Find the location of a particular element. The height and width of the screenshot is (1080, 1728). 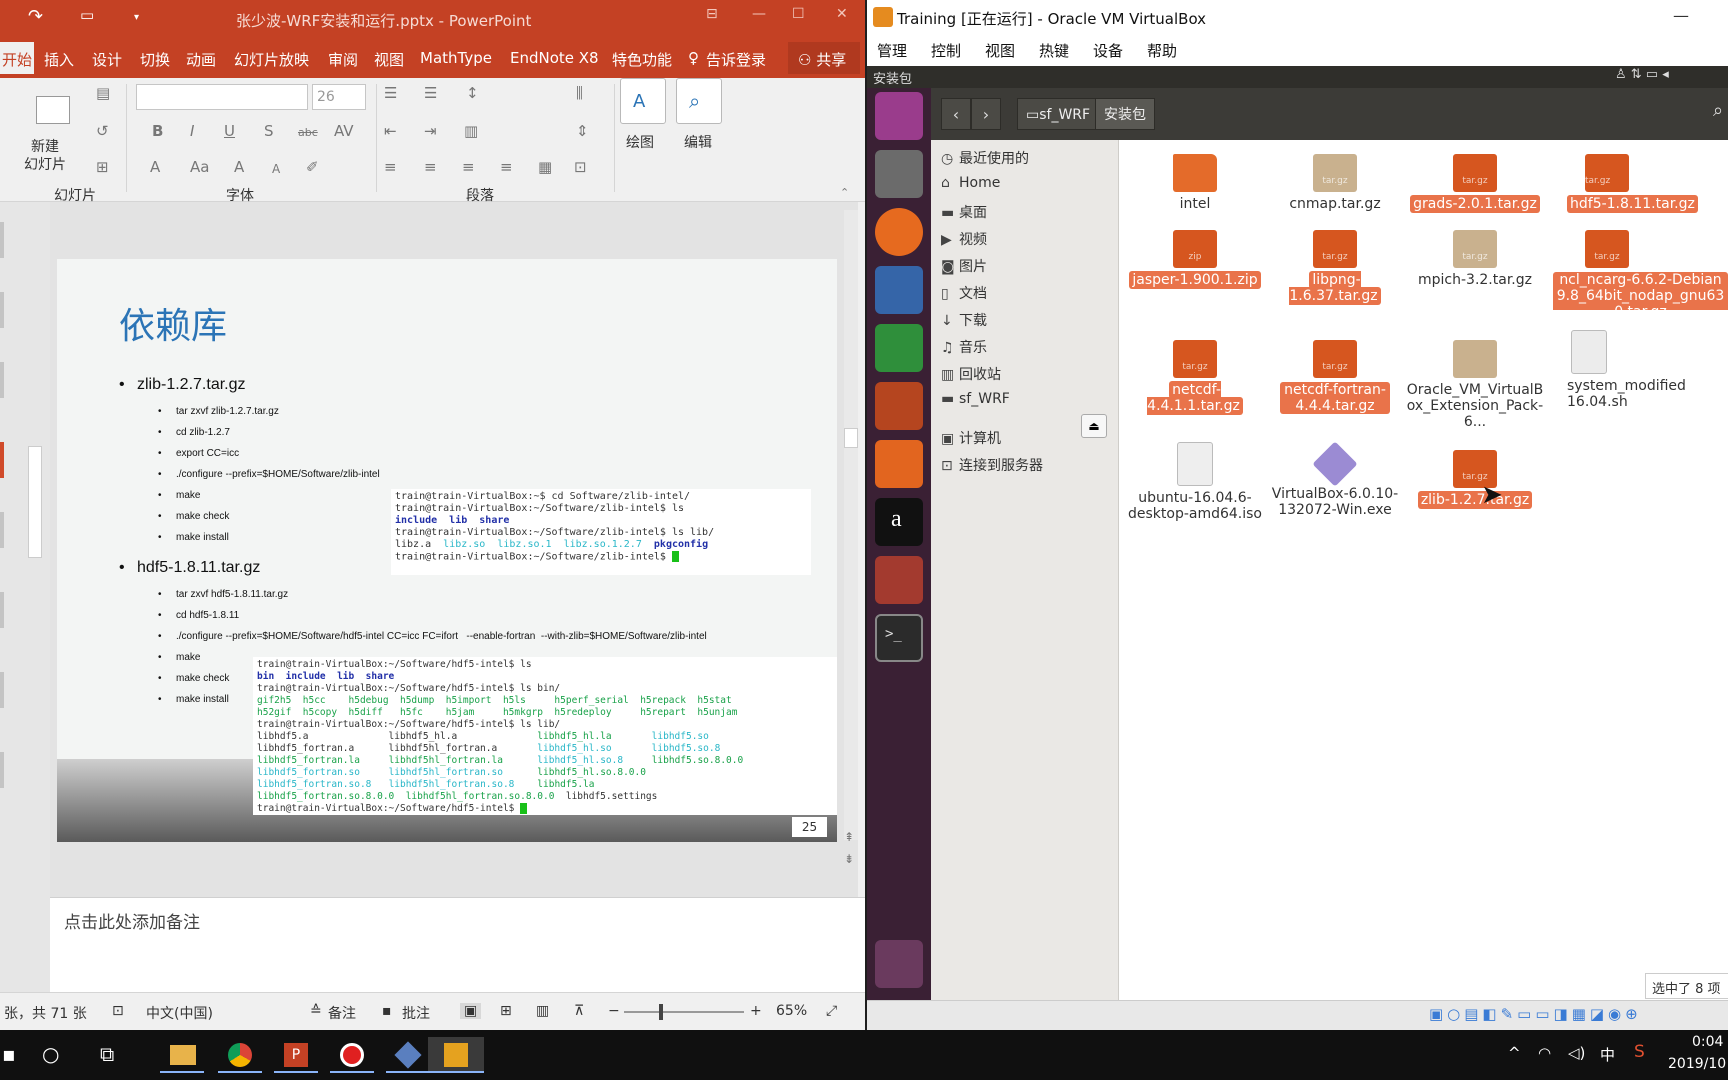

normal-view-icon: ▣ is located at coordinates (471, 1011).